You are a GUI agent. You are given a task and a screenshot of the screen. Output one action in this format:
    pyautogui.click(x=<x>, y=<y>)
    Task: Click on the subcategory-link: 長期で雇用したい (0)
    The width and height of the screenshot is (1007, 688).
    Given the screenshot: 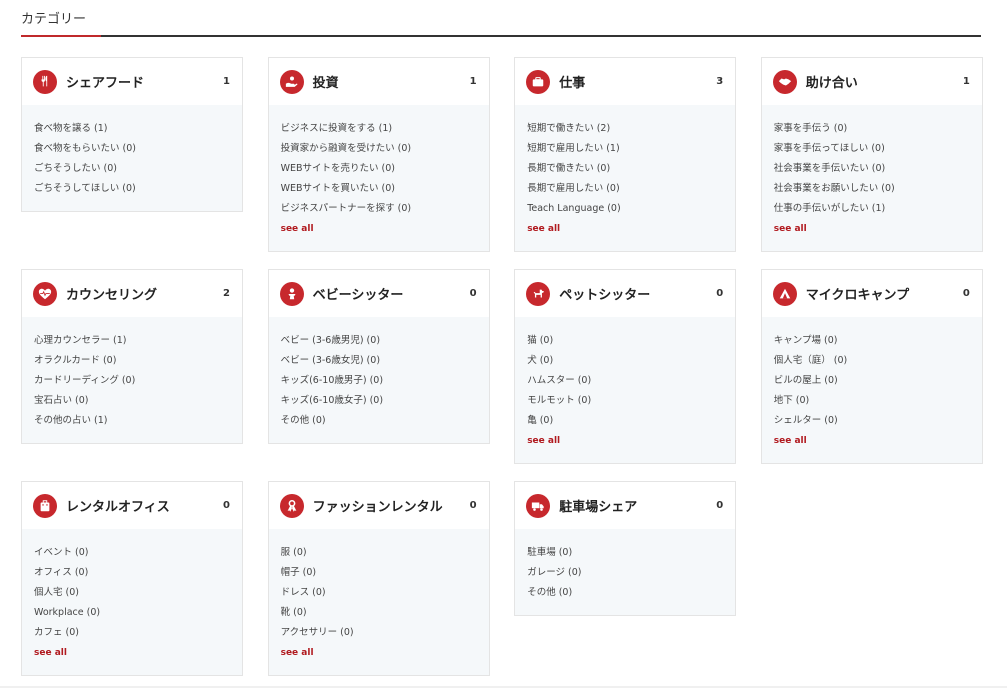 What is the action you would take?
    pyautogui.click(x=625, y=189)
    